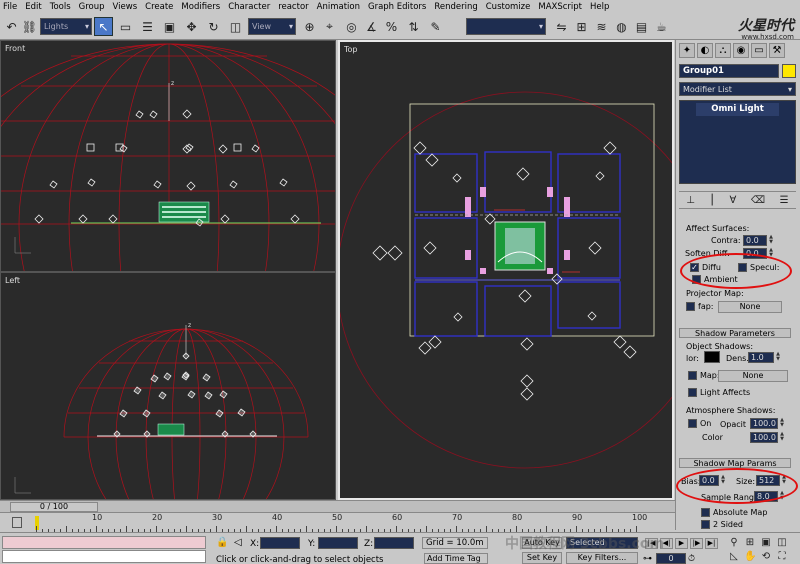  I want to click on contrast-field: 0.0, so click(755, 240).